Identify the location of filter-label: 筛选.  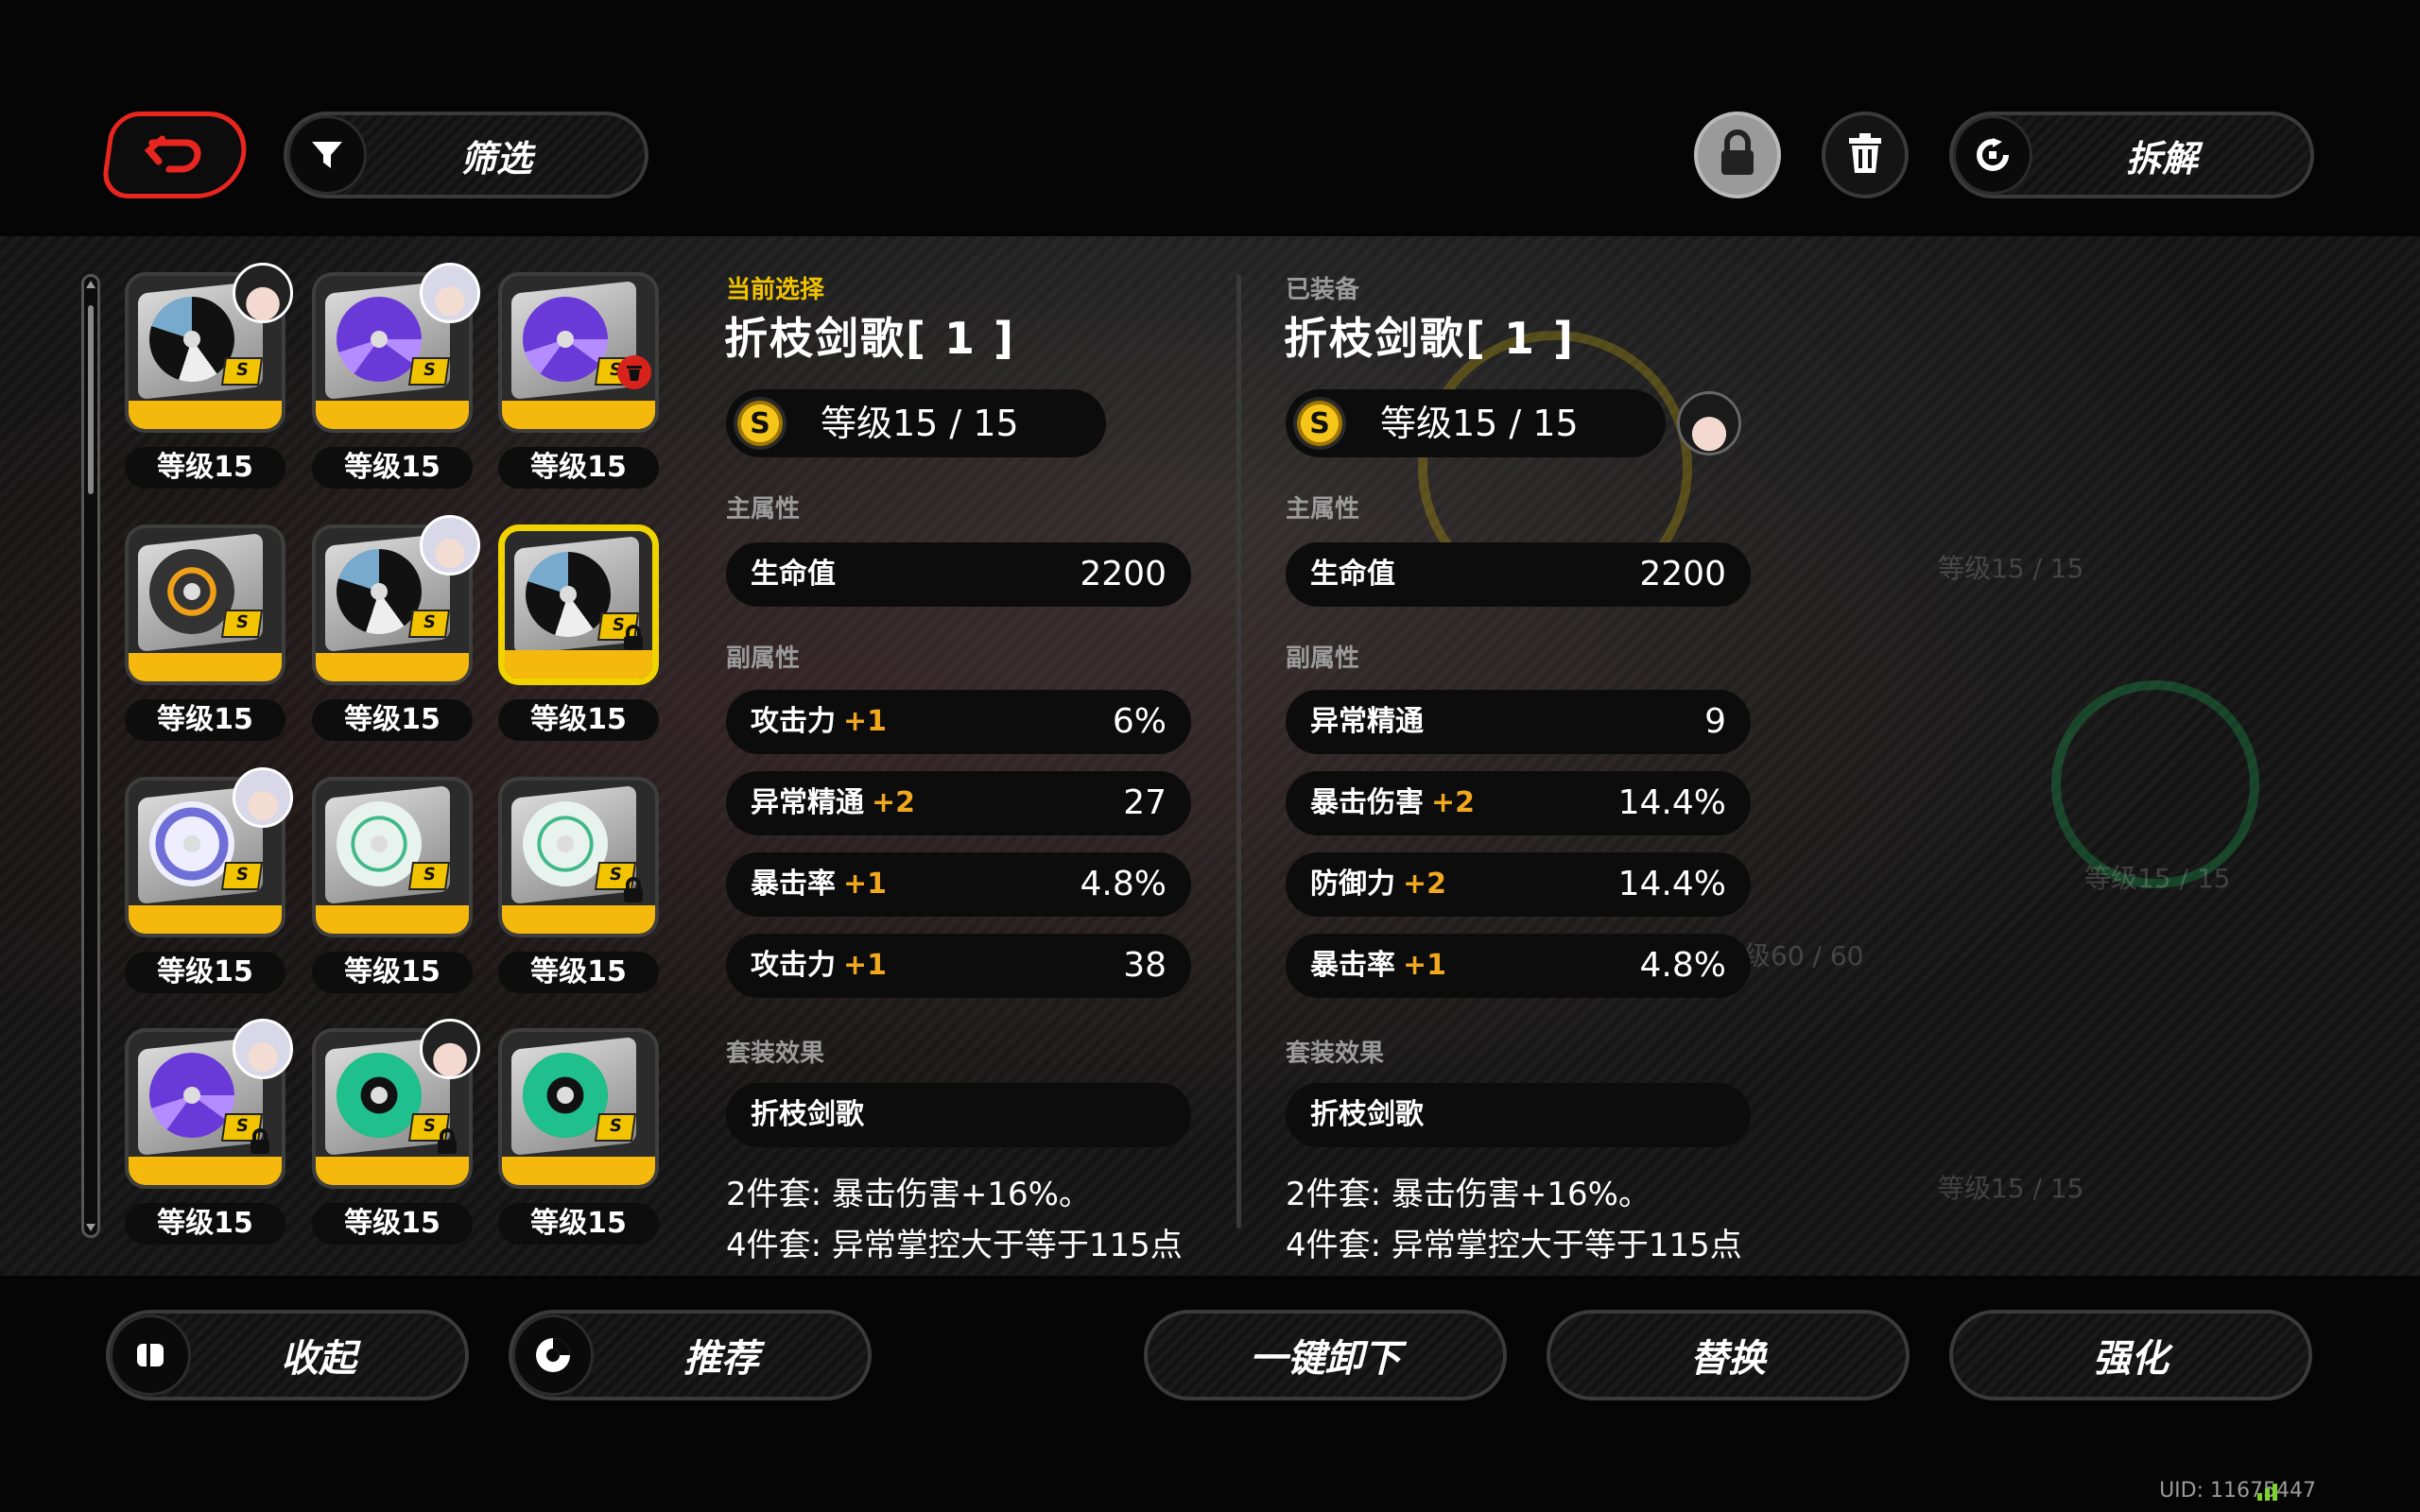
(495, 158).